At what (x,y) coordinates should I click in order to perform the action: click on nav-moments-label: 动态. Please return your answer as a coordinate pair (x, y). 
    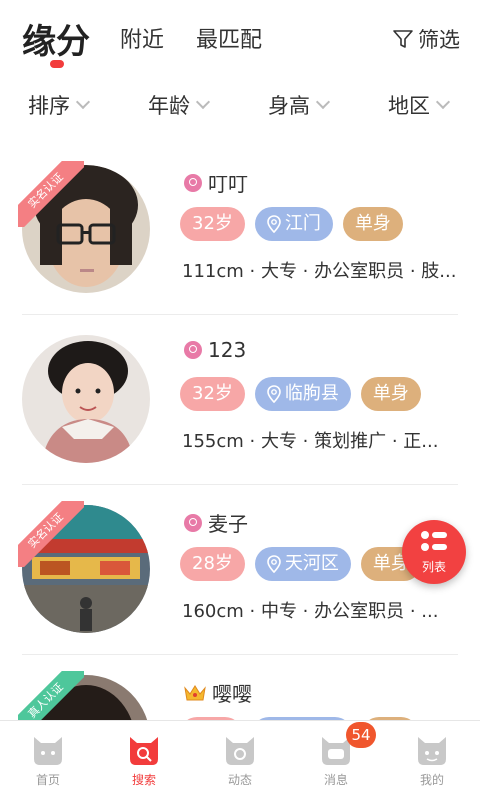
    Looking at the image, I should click on (239, 780).